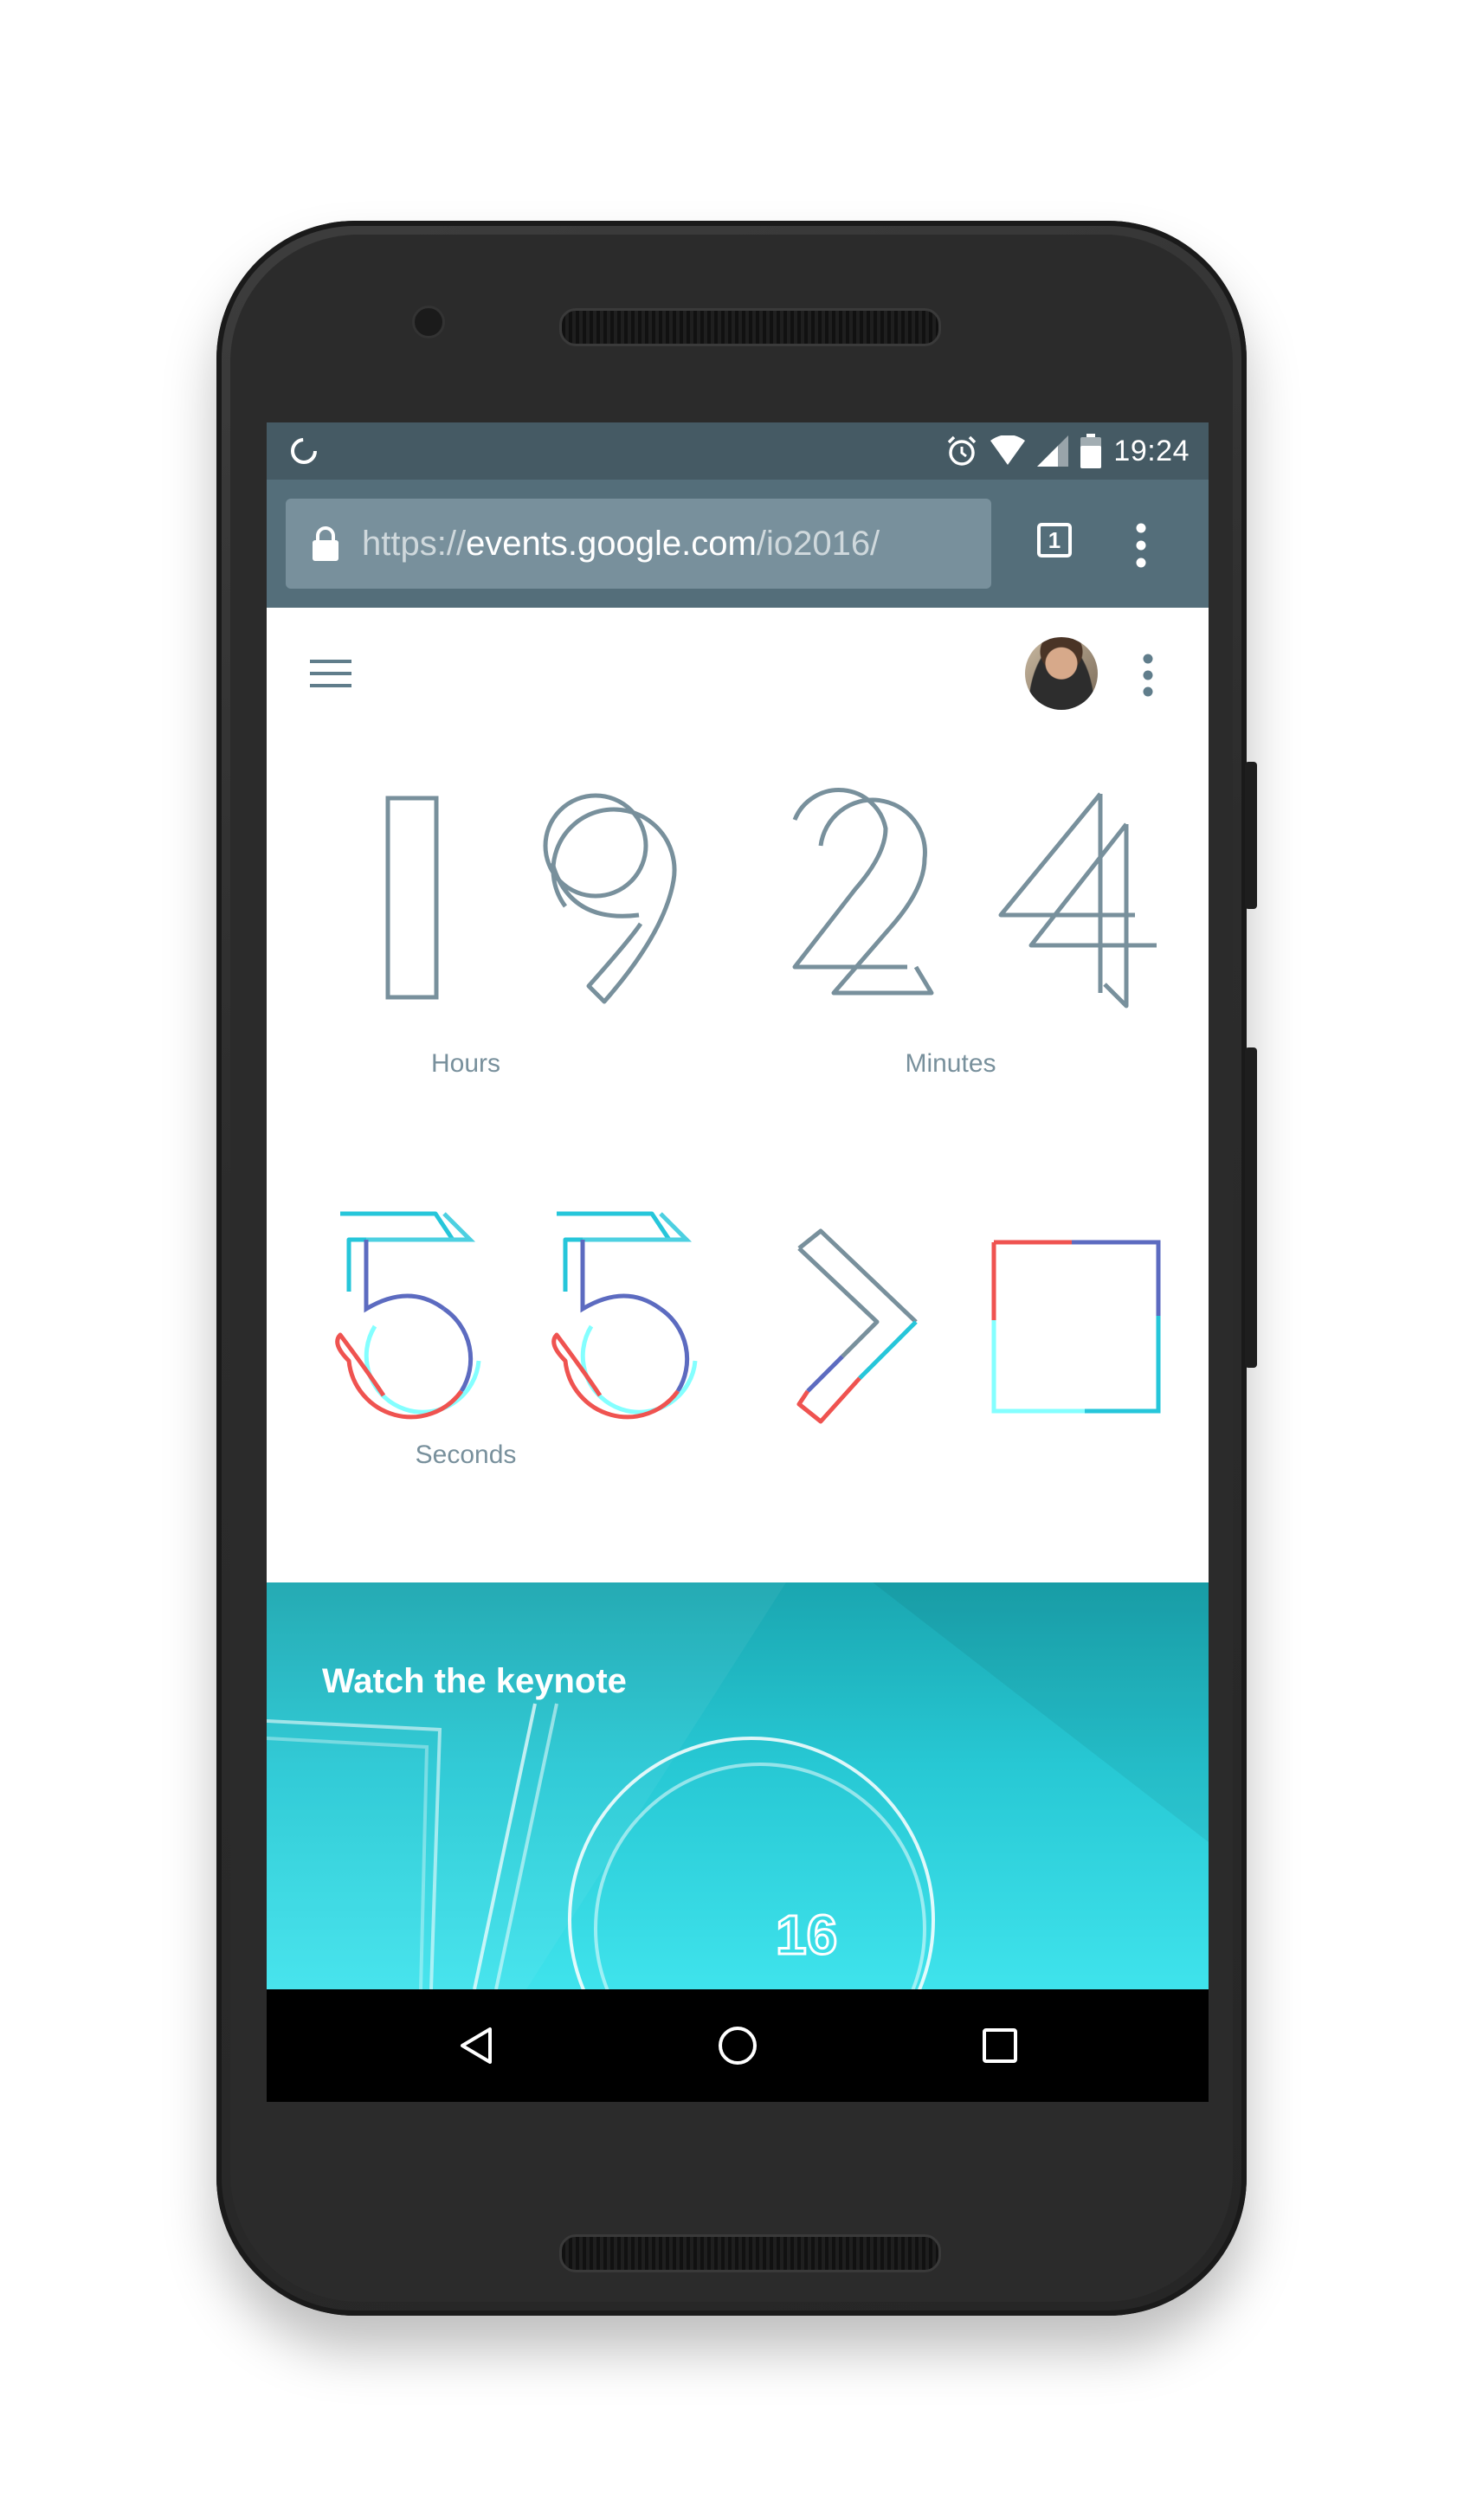 Image resolution: width=1470 pixels, height=2520 pixels. I want to click on url-host: events.google.com, so click(612, 543).